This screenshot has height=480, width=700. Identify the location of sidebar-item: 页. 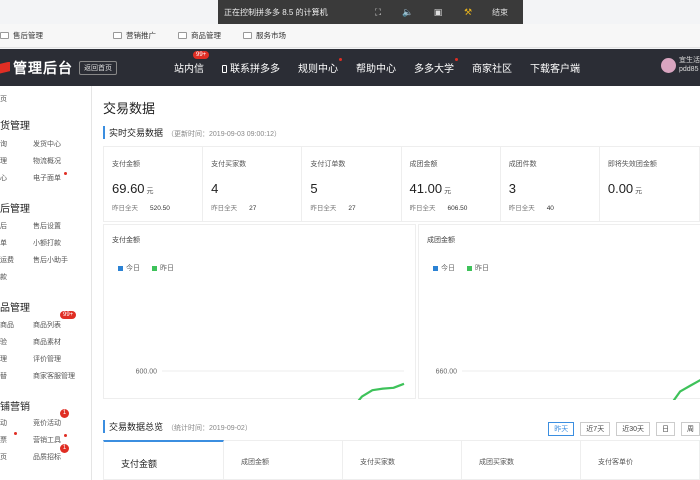
(3, 457).